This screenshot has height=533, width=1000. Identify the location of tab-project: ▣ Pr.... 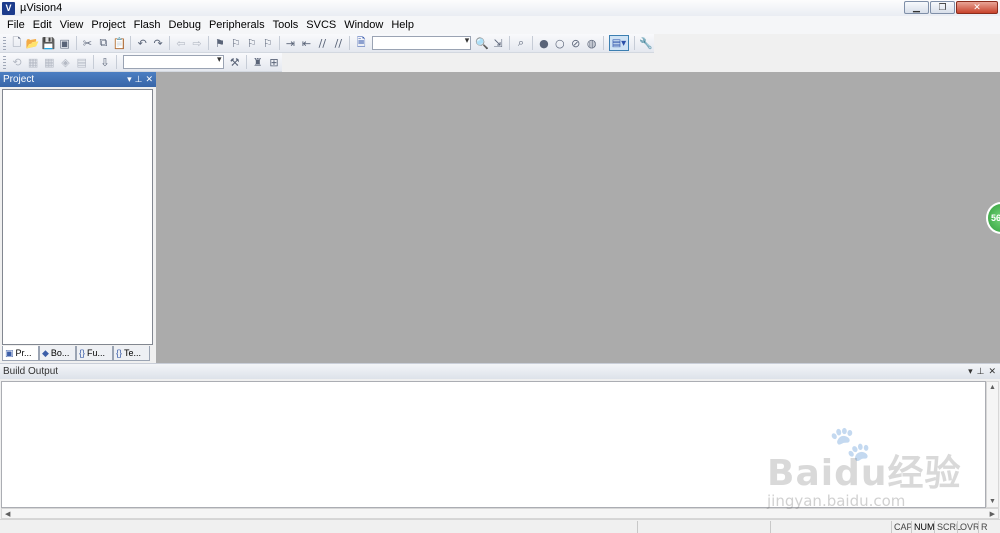
(20, 353).